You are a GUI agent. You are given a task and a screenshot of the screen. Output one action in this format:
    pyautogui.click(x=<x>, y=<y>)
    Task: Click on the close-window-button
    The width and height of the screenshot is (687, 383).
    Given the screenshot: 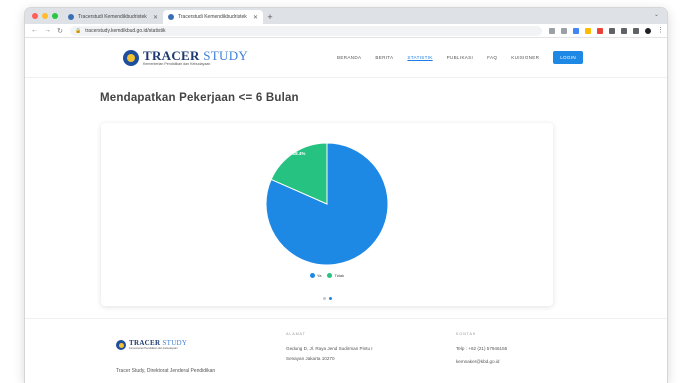 What is the action you would take?
    pyautogui.click(x=35, y=16)
    